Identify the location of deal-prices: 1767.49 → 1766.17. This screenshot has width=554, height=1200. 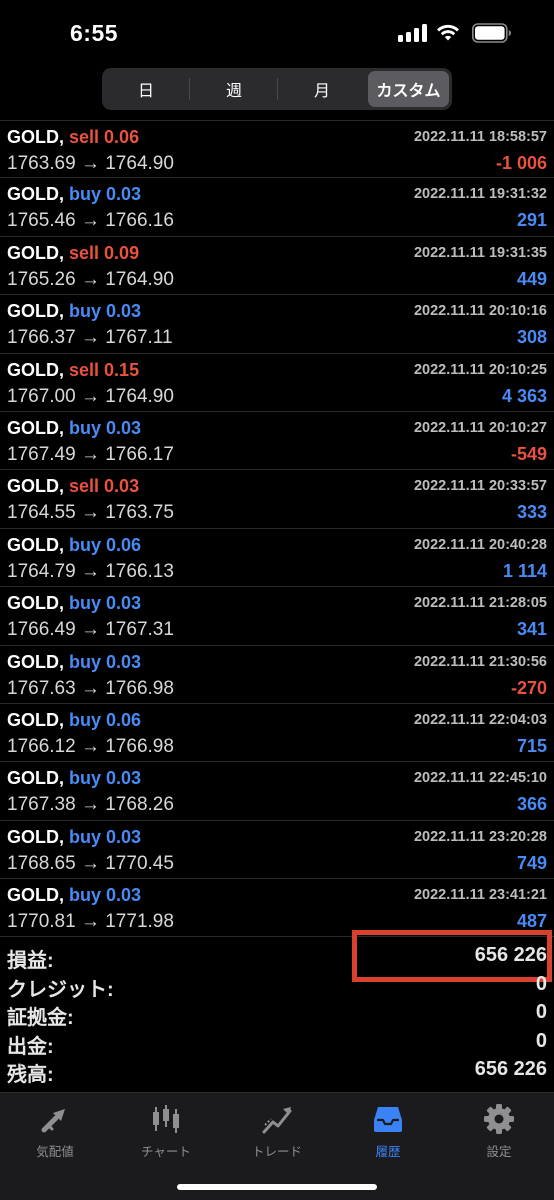
(90, 454).